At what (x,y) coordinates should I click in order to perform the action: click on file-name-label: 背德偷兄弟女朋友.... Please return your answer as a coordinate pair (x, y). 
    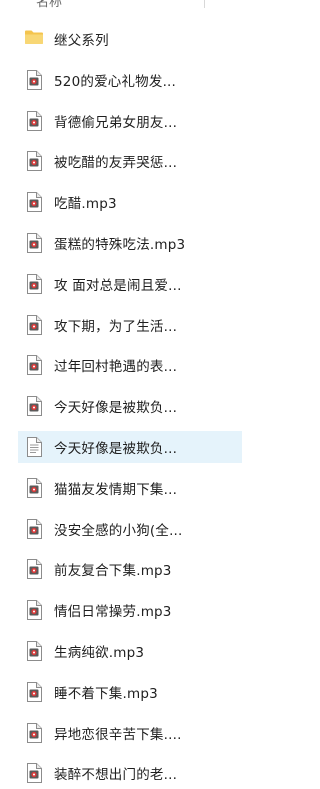
    Looking at the image, I should click on (116, 122).